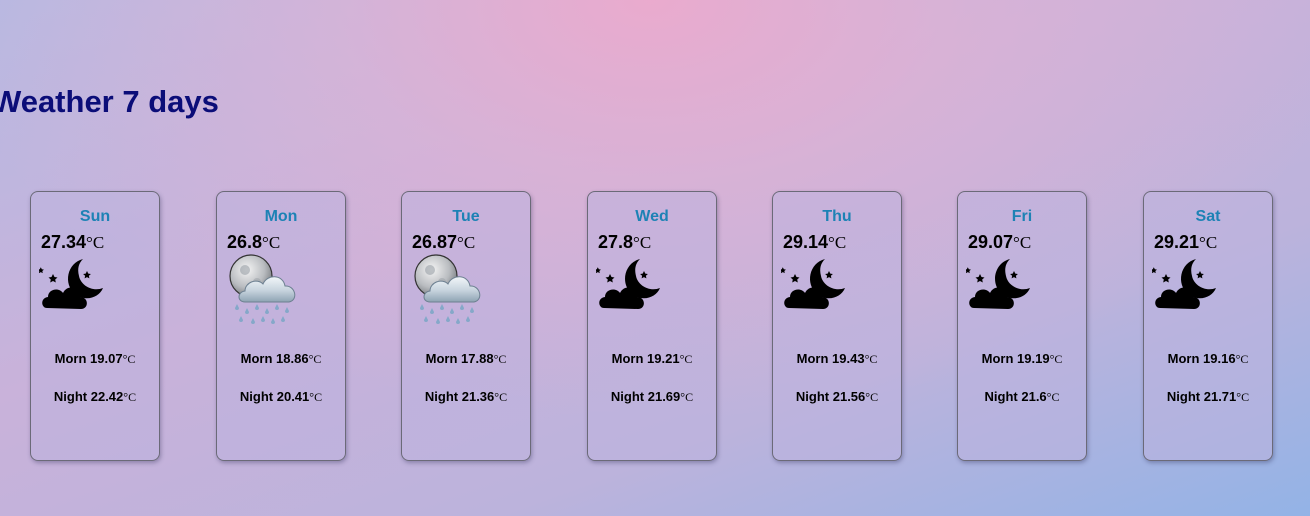  I want to click on day-card-fri: Fri 29.07°C Morn 19.19°C Night 21.6°C, so click(1022, 326).